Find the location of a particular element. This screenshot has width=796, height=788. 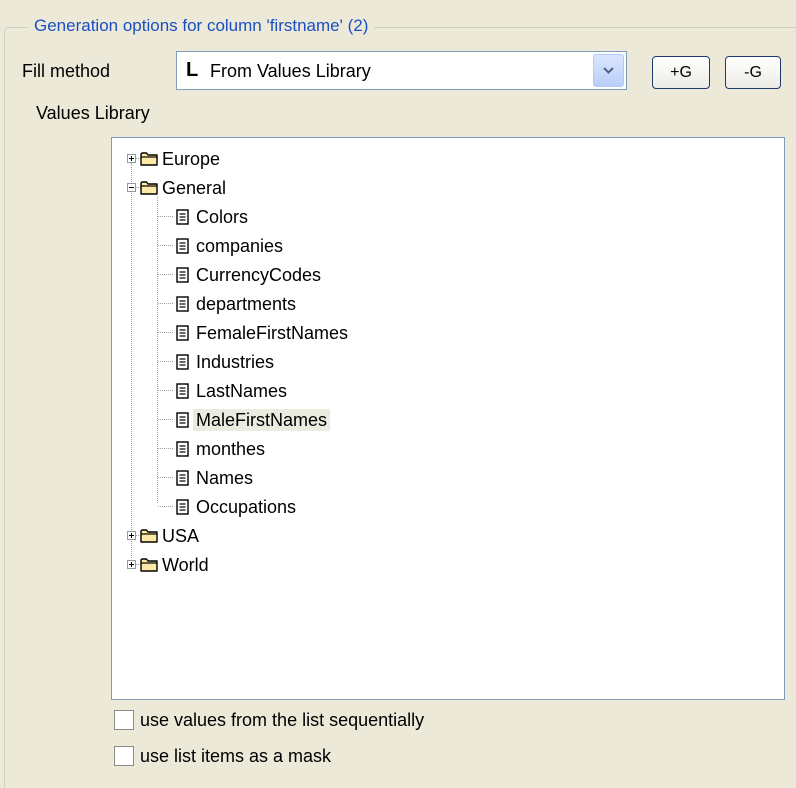

tree-item-companies: companies is located at coordinates (262, 246).